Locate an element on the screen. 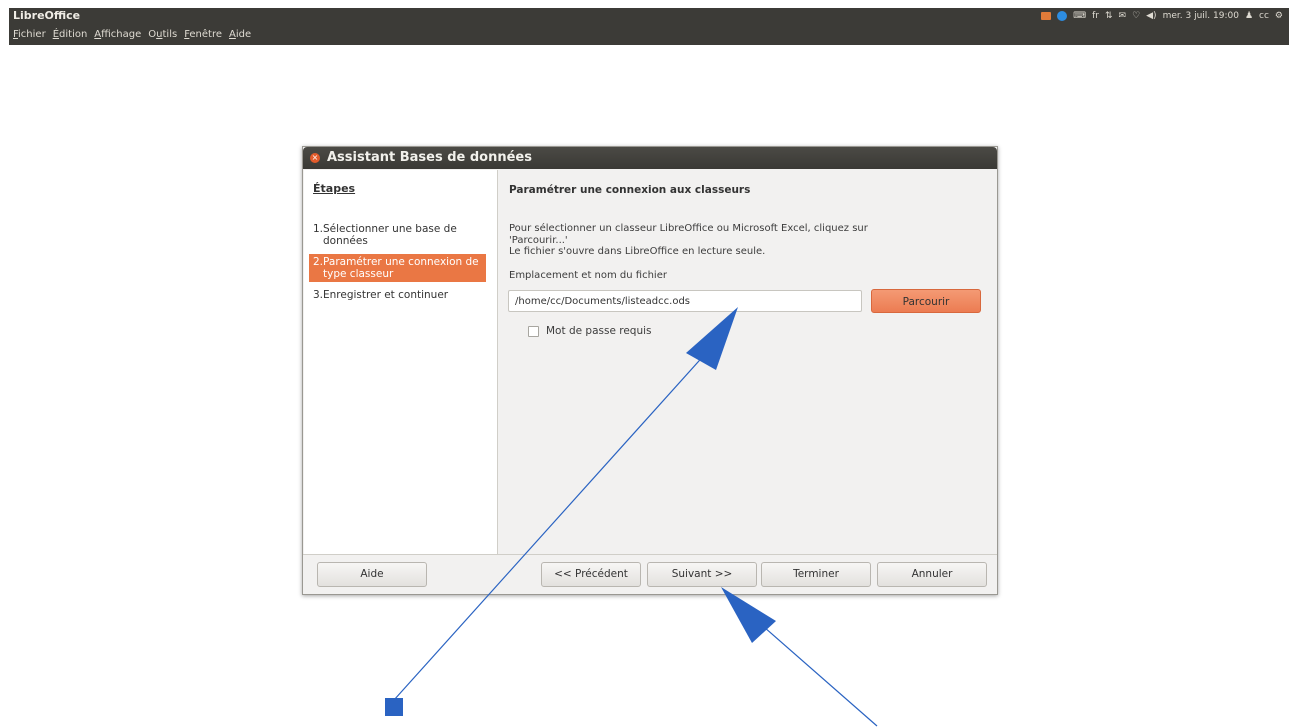 This screenshot has width=1289, height=728. accessibility-icon is located at coordinates (1062, 15).